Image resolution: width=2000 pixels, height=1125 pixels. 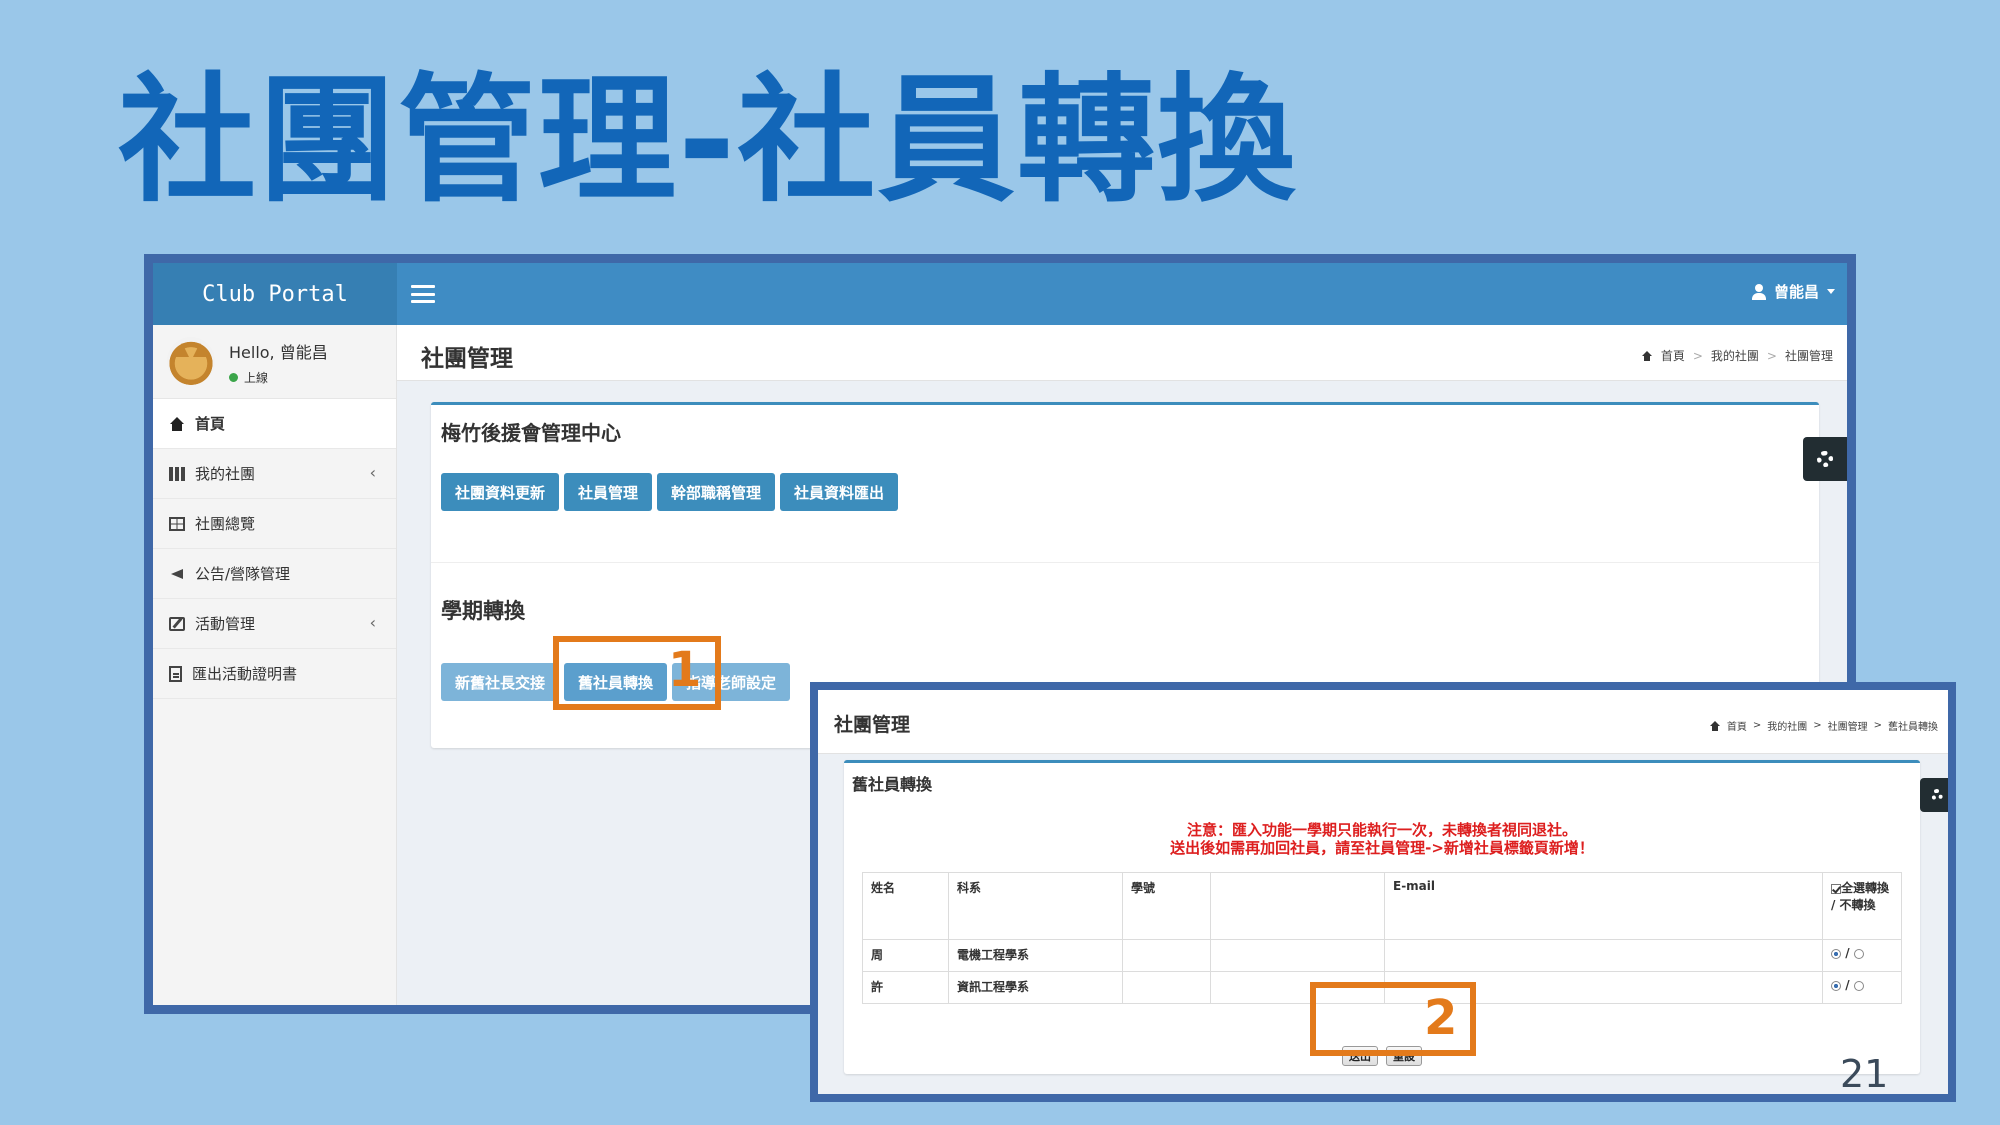 I want to click on avatar, so click(x=191, y=361).